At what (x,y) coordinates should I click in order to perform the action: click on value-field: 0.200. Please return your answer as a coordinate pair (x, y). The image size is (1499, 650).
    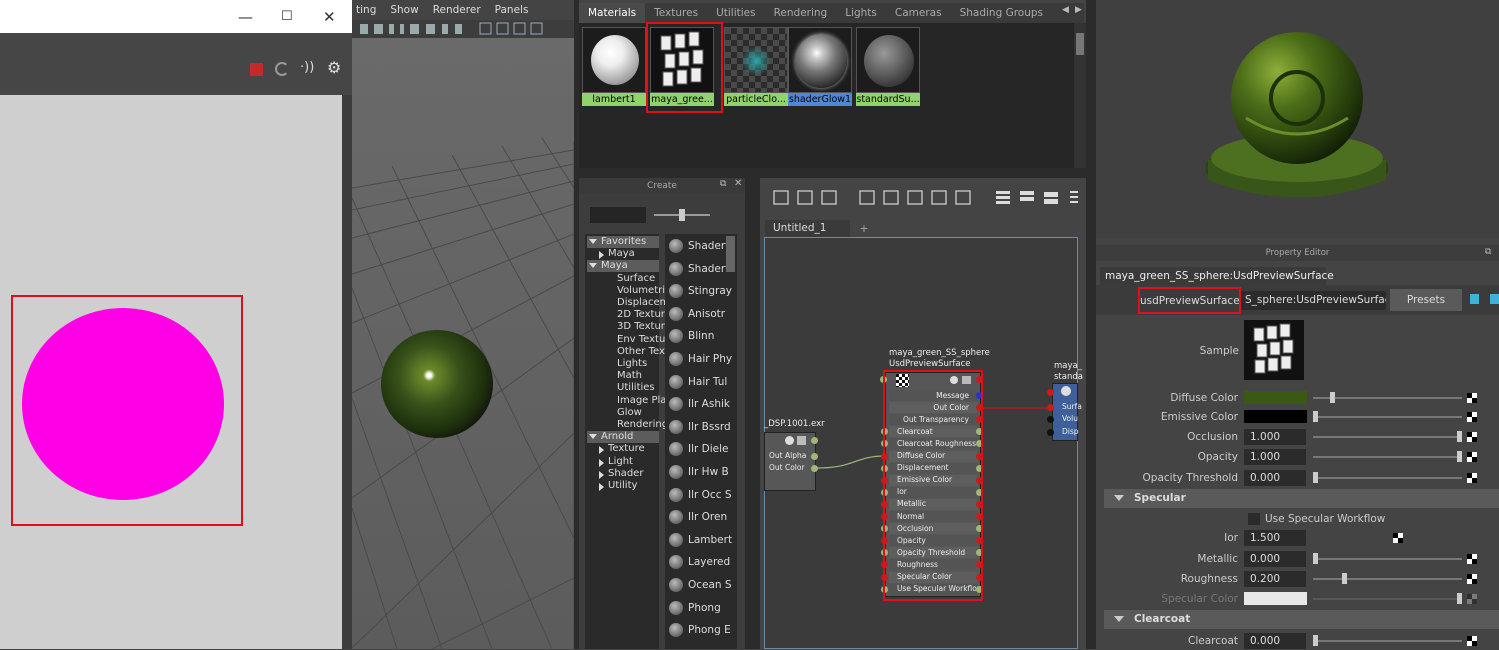
    Looking at the image, I should click on (1275, 579).